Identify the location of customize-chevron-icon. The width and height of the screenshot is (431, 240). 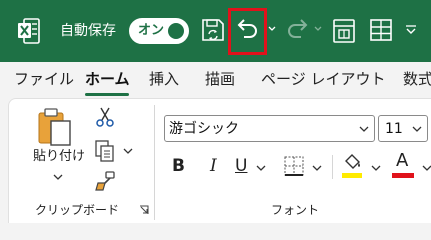
(411, 30).